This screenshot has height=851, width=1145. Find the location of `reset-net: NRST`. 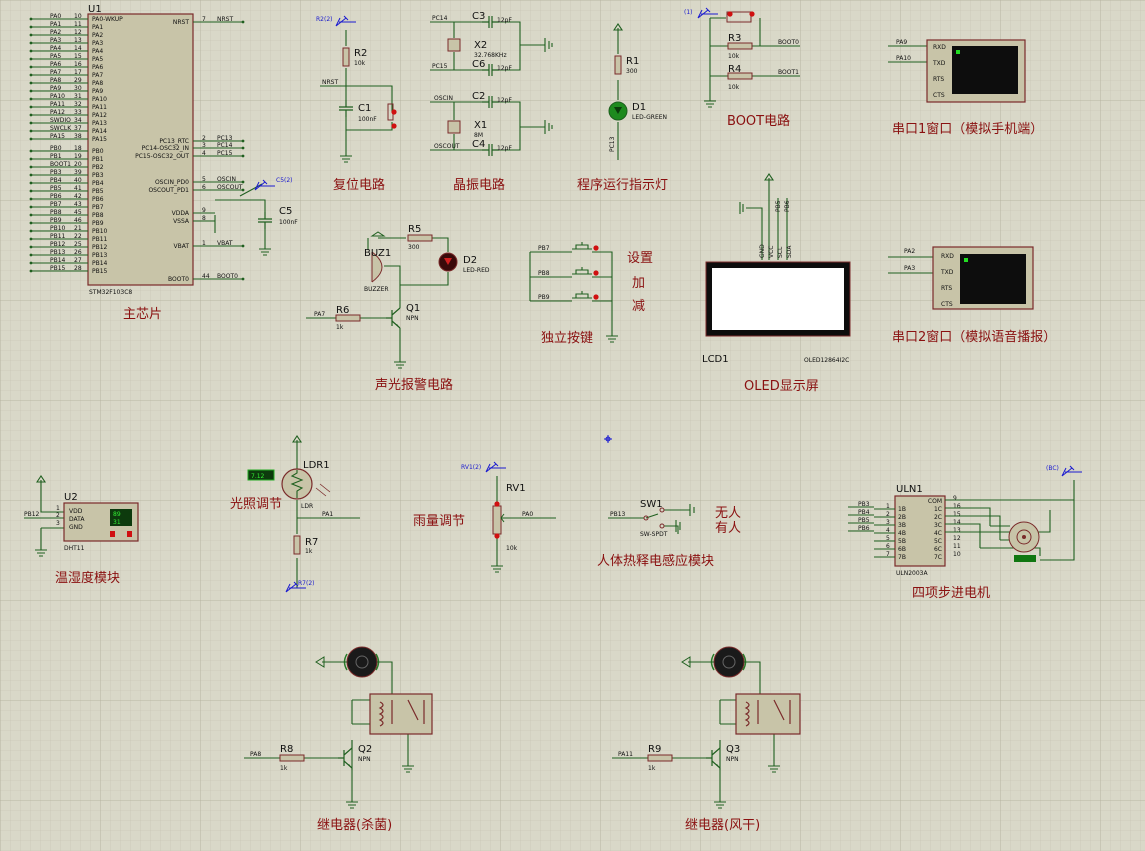

reset-net: NRST is located at coordinates (330, 82).